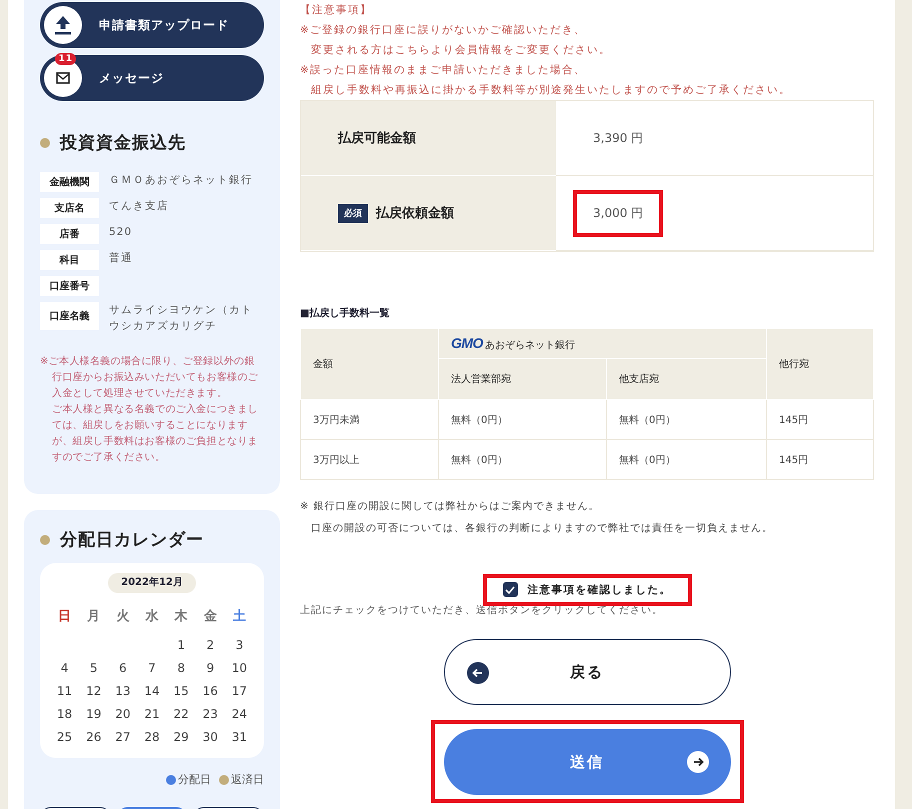 This screenshot has height=809, width=912. Describe the element at coordinates (69, 260) in the screenshot. I see `field-label: 科目` at that location.